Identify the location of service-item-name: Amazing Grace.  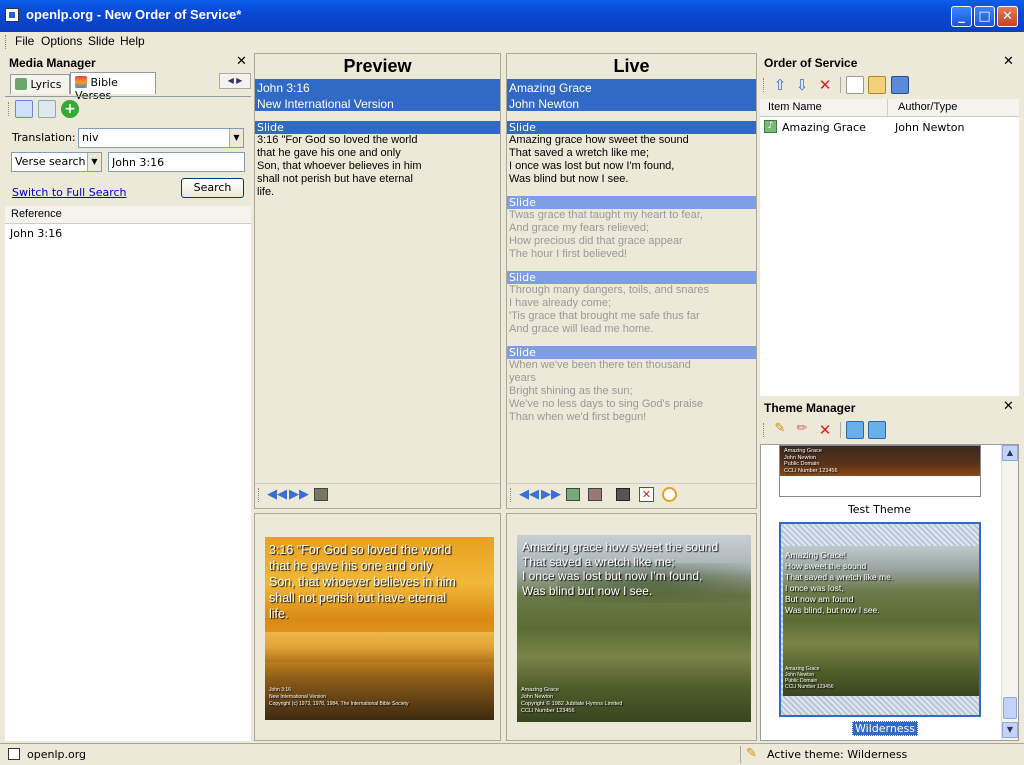
(824, 127).